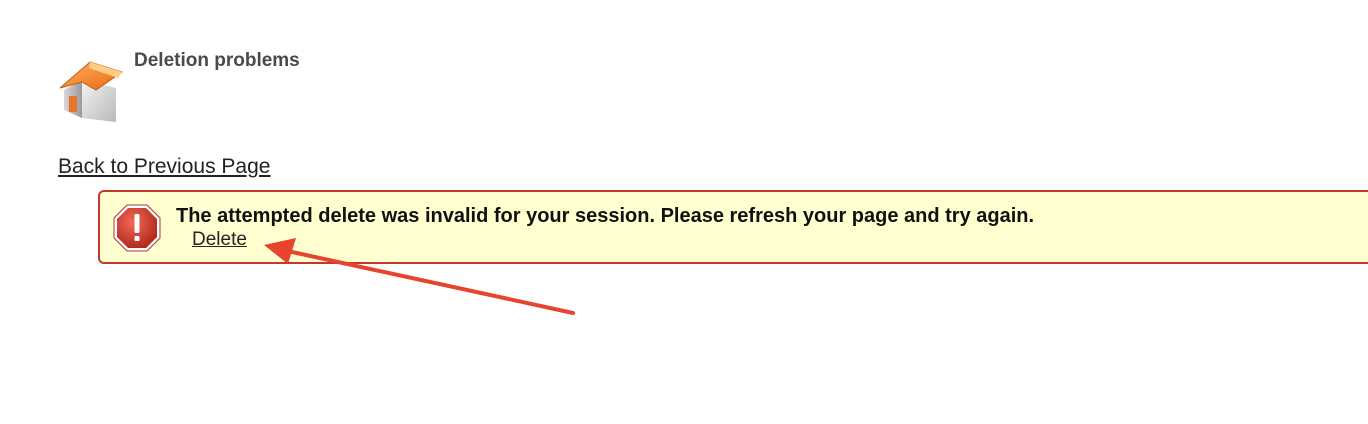 The image size is (1368, 424). Describe the element at coordinates (91, 91) in the screenshot. I see `home-icon` at that location.